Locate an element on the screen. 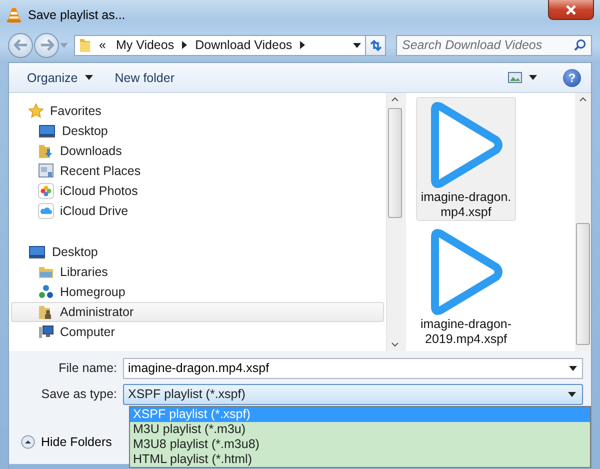 This screenshot has width=600, height=469. arrow-left-icon is located at coordinates (21, 45).